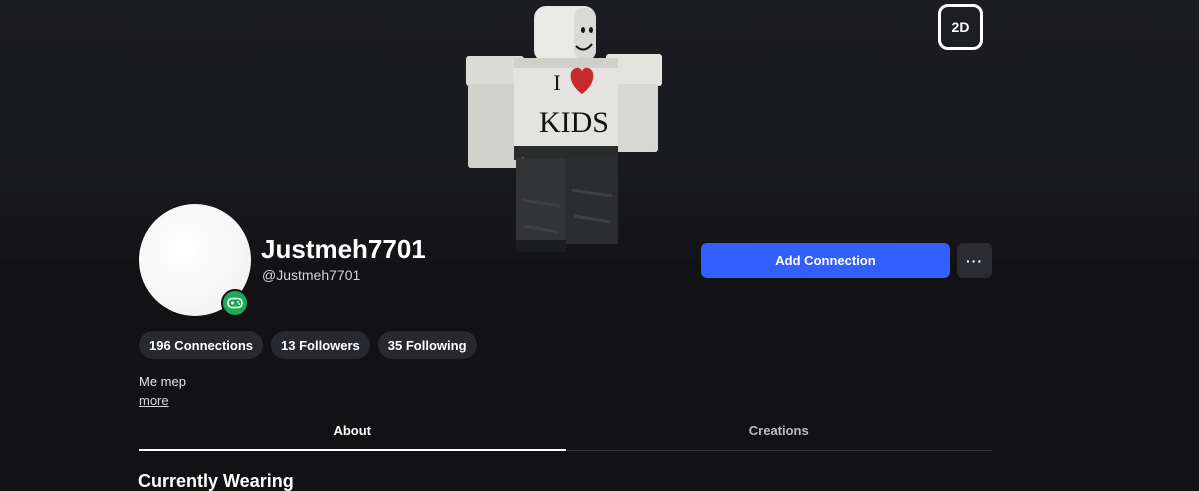  I want to click on avatar-3d-render: I KIDS, so click(564, 129).